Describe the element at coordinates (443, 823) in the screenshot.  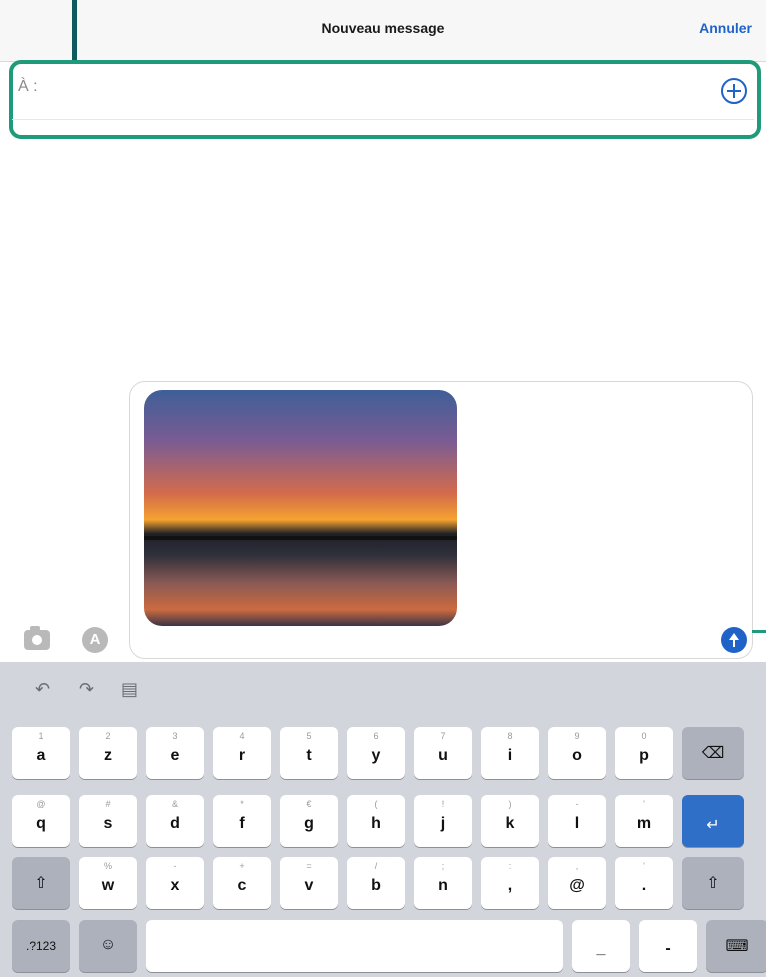
I see `key-label: j` at that location.